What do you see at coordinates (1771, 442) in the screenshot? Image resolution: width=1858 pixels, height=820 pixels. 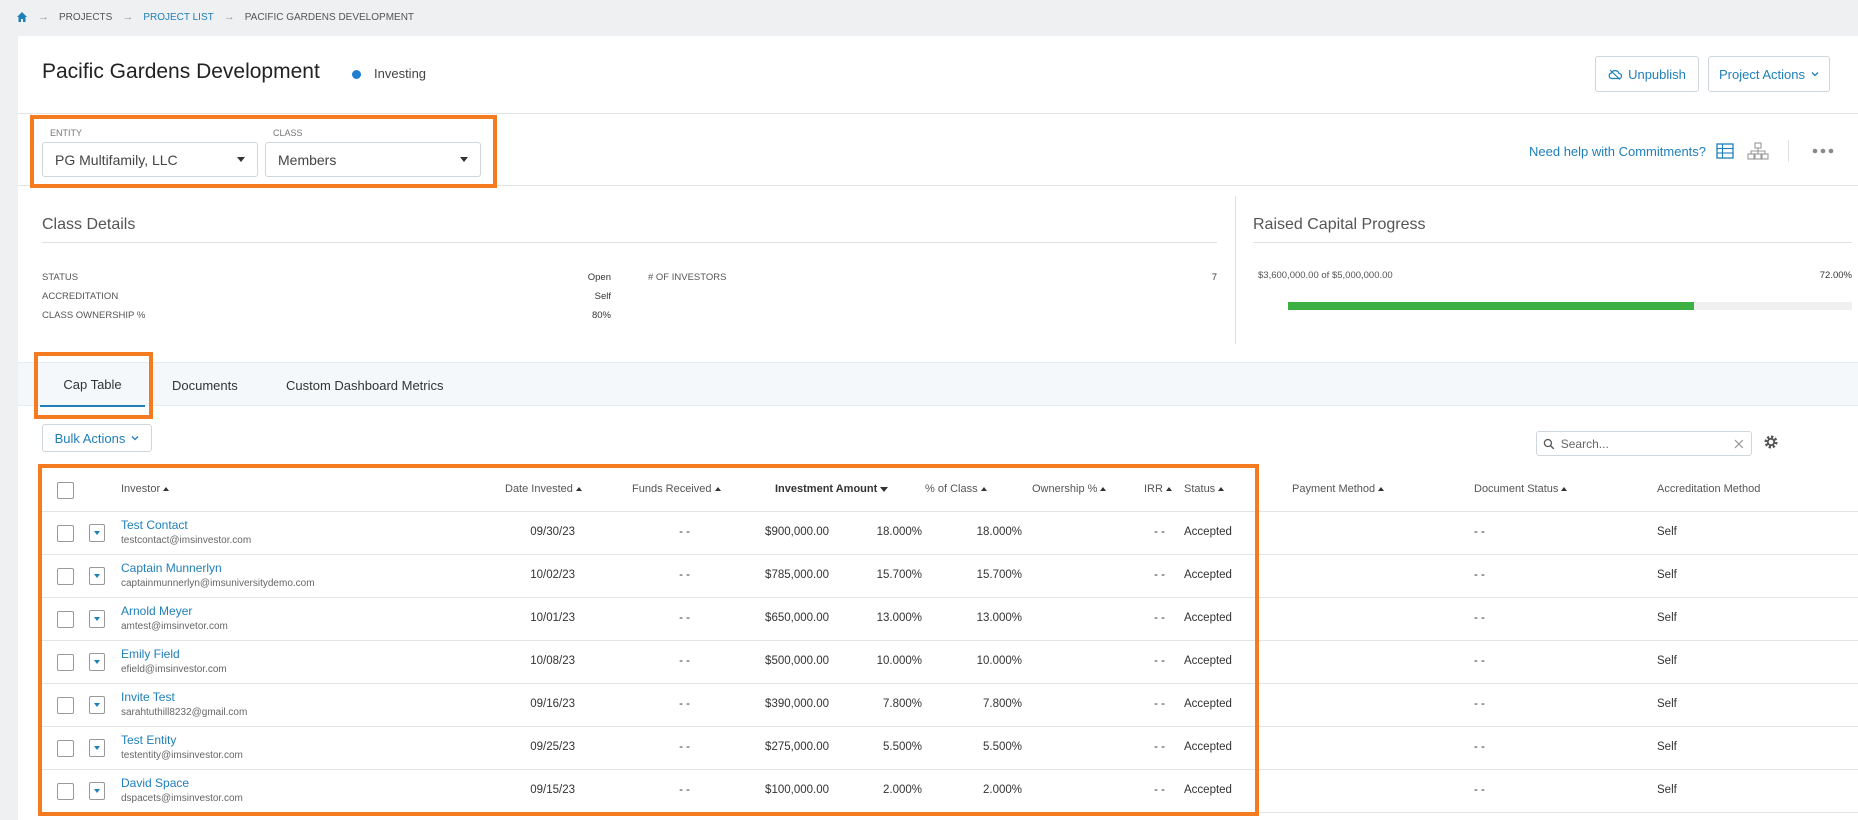 I see `gear-icon` at bounding box center [1771, 442].